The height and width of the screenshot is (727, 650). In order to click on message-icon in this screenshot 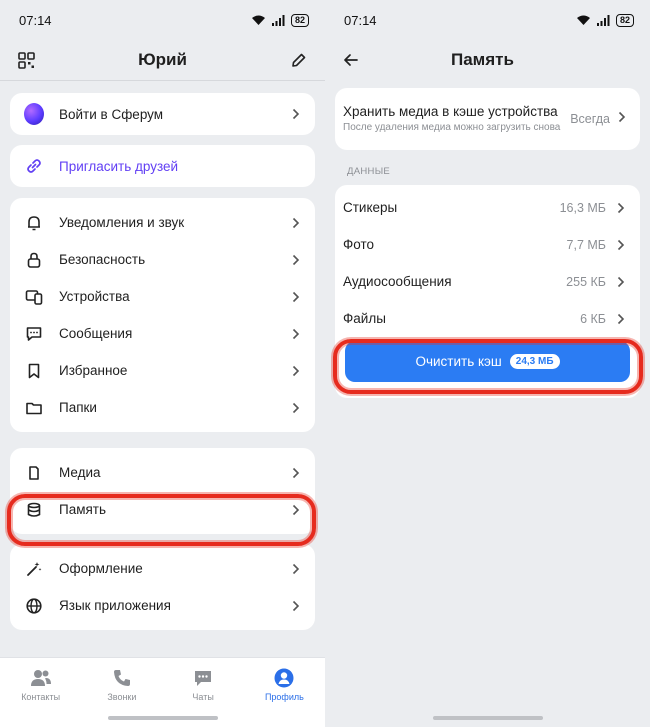, I will do `click(34, 334)`.